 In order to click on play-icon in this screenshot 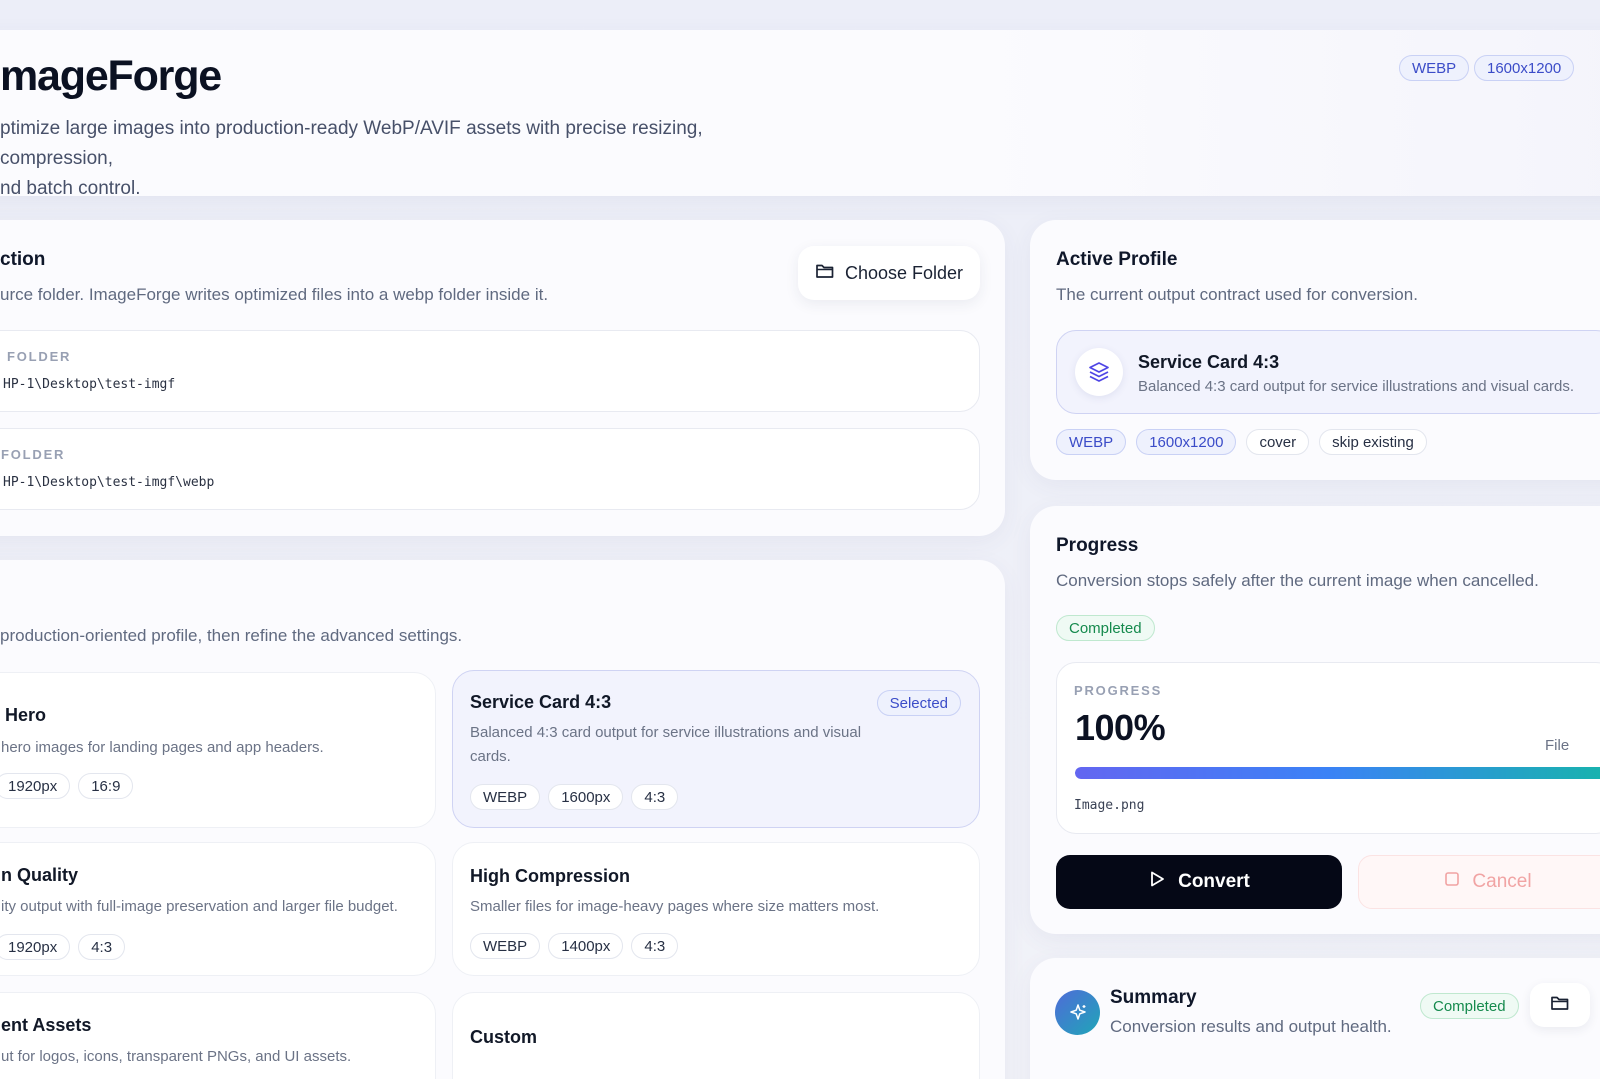, I will do `click(1157, 882)`.